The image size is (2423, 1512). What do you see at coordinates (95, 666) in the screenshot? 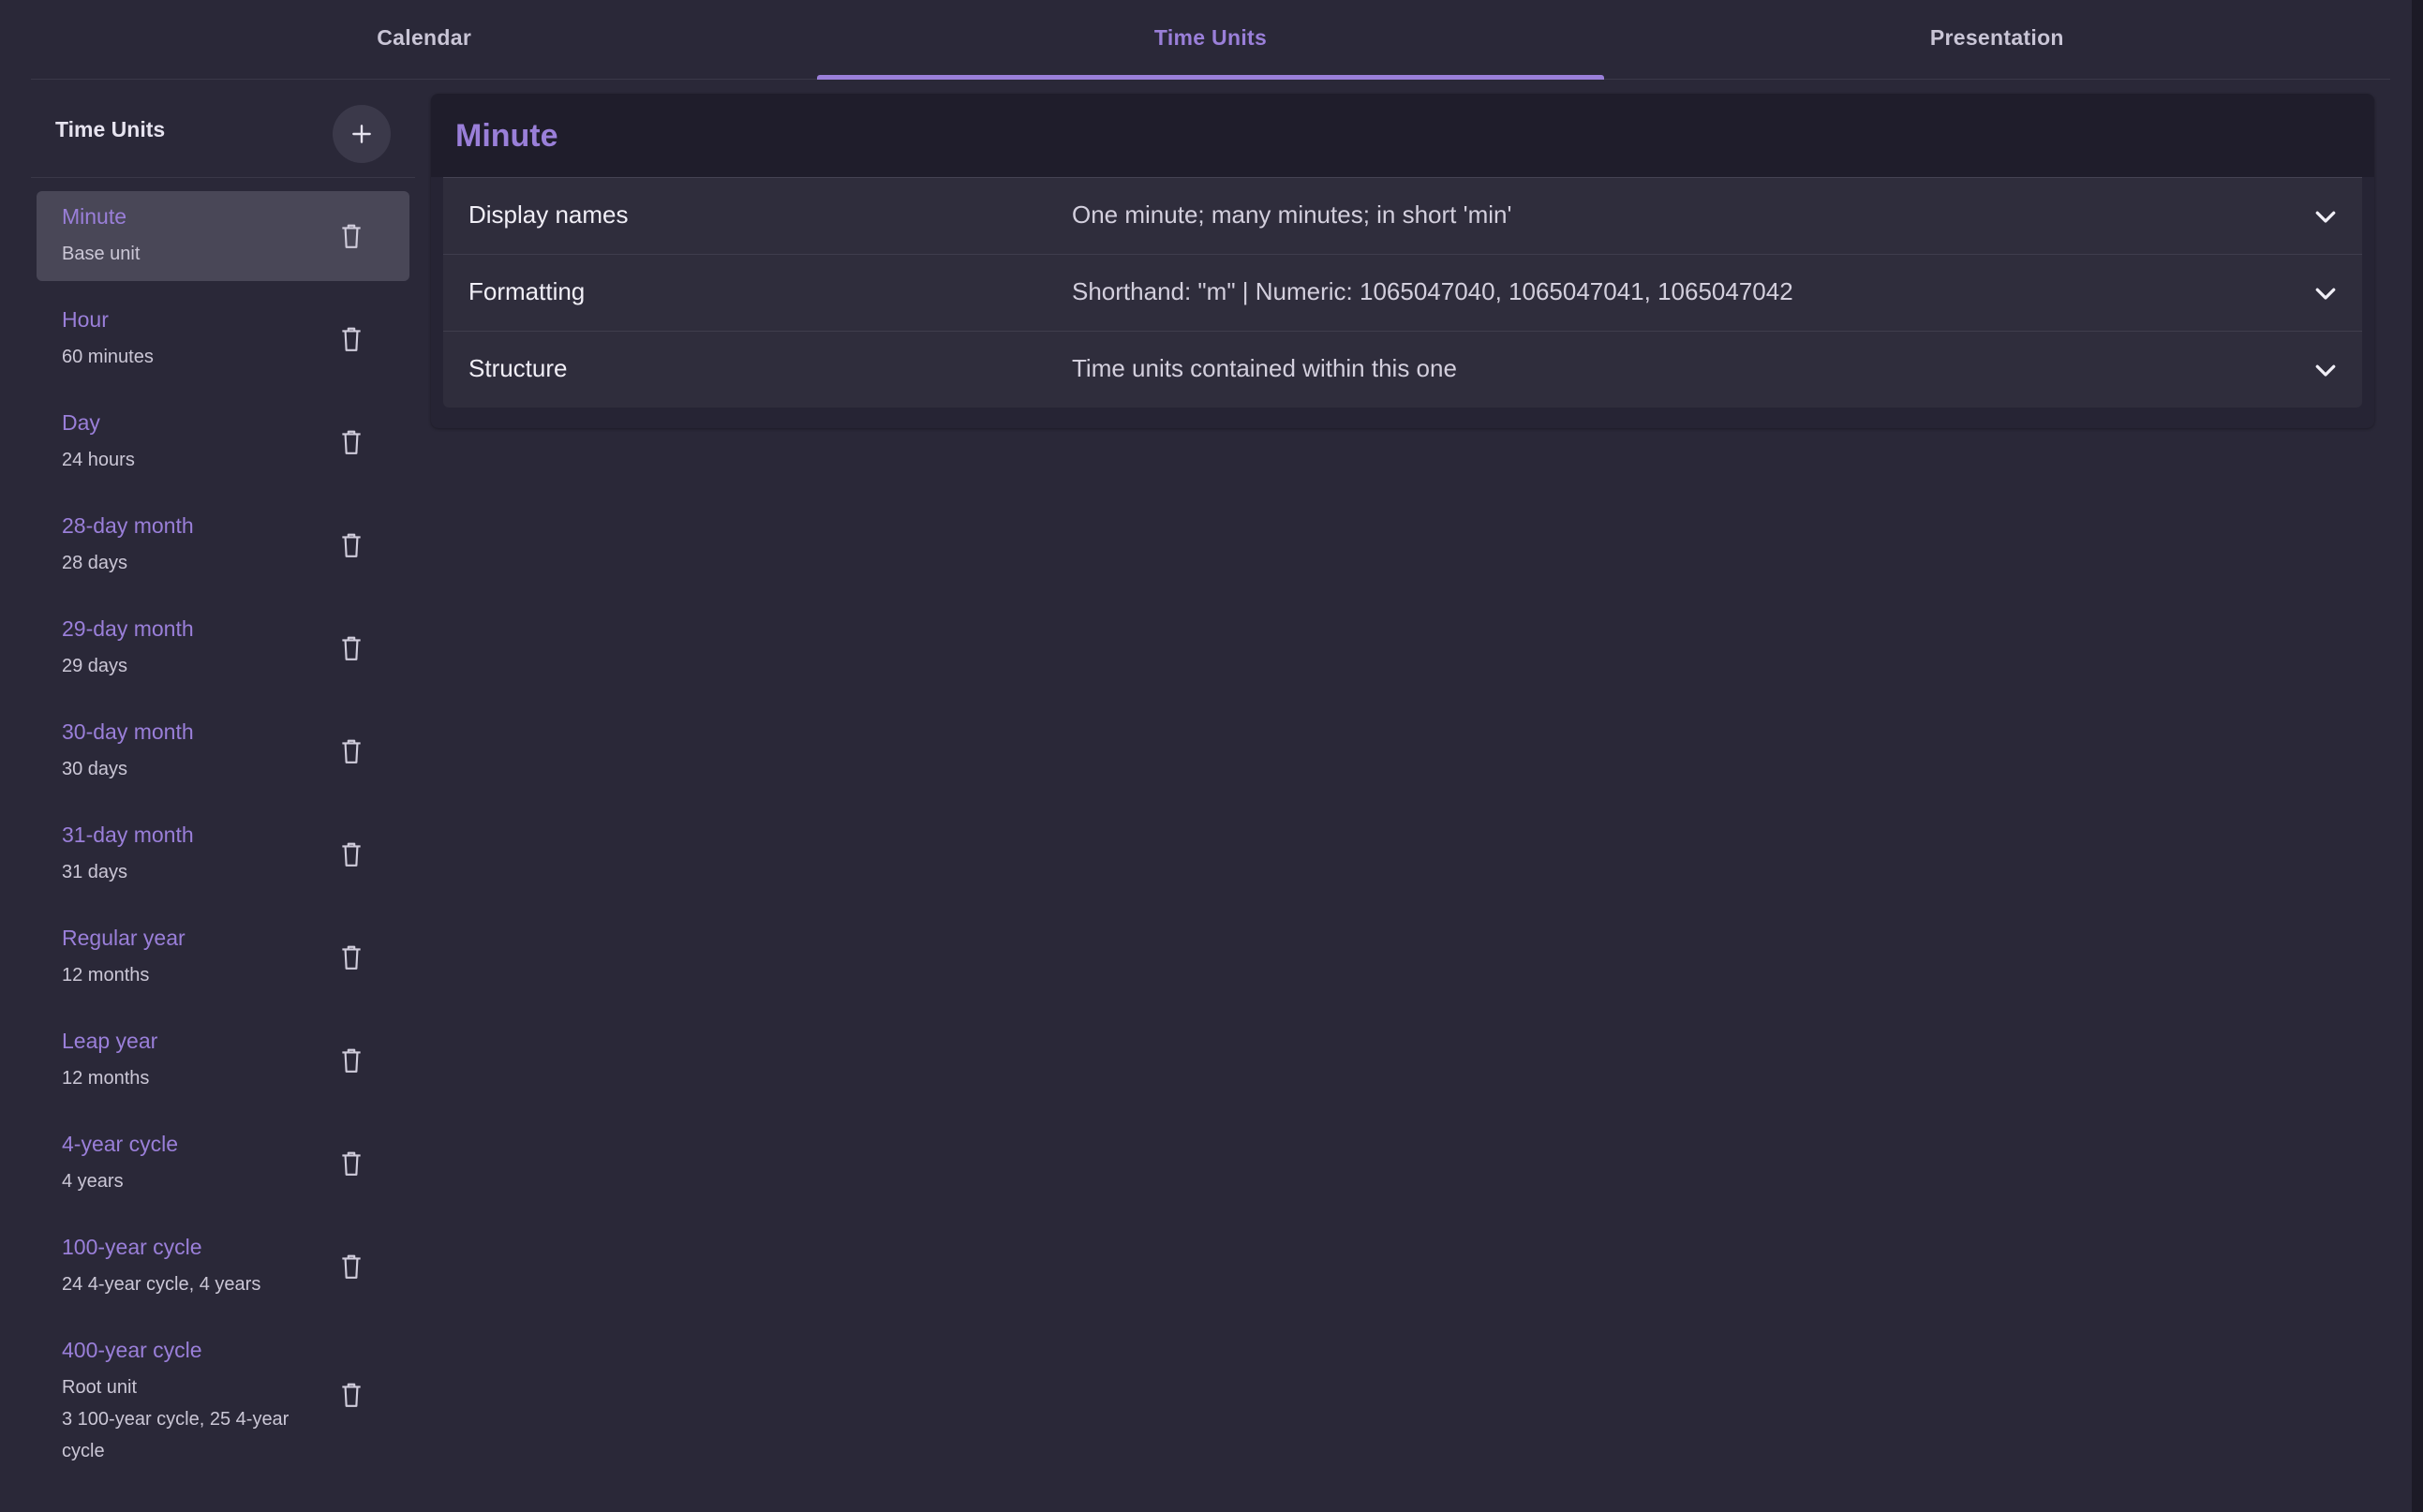
I see `time-unit-description: 29 days` at bounding box center [95, 666].